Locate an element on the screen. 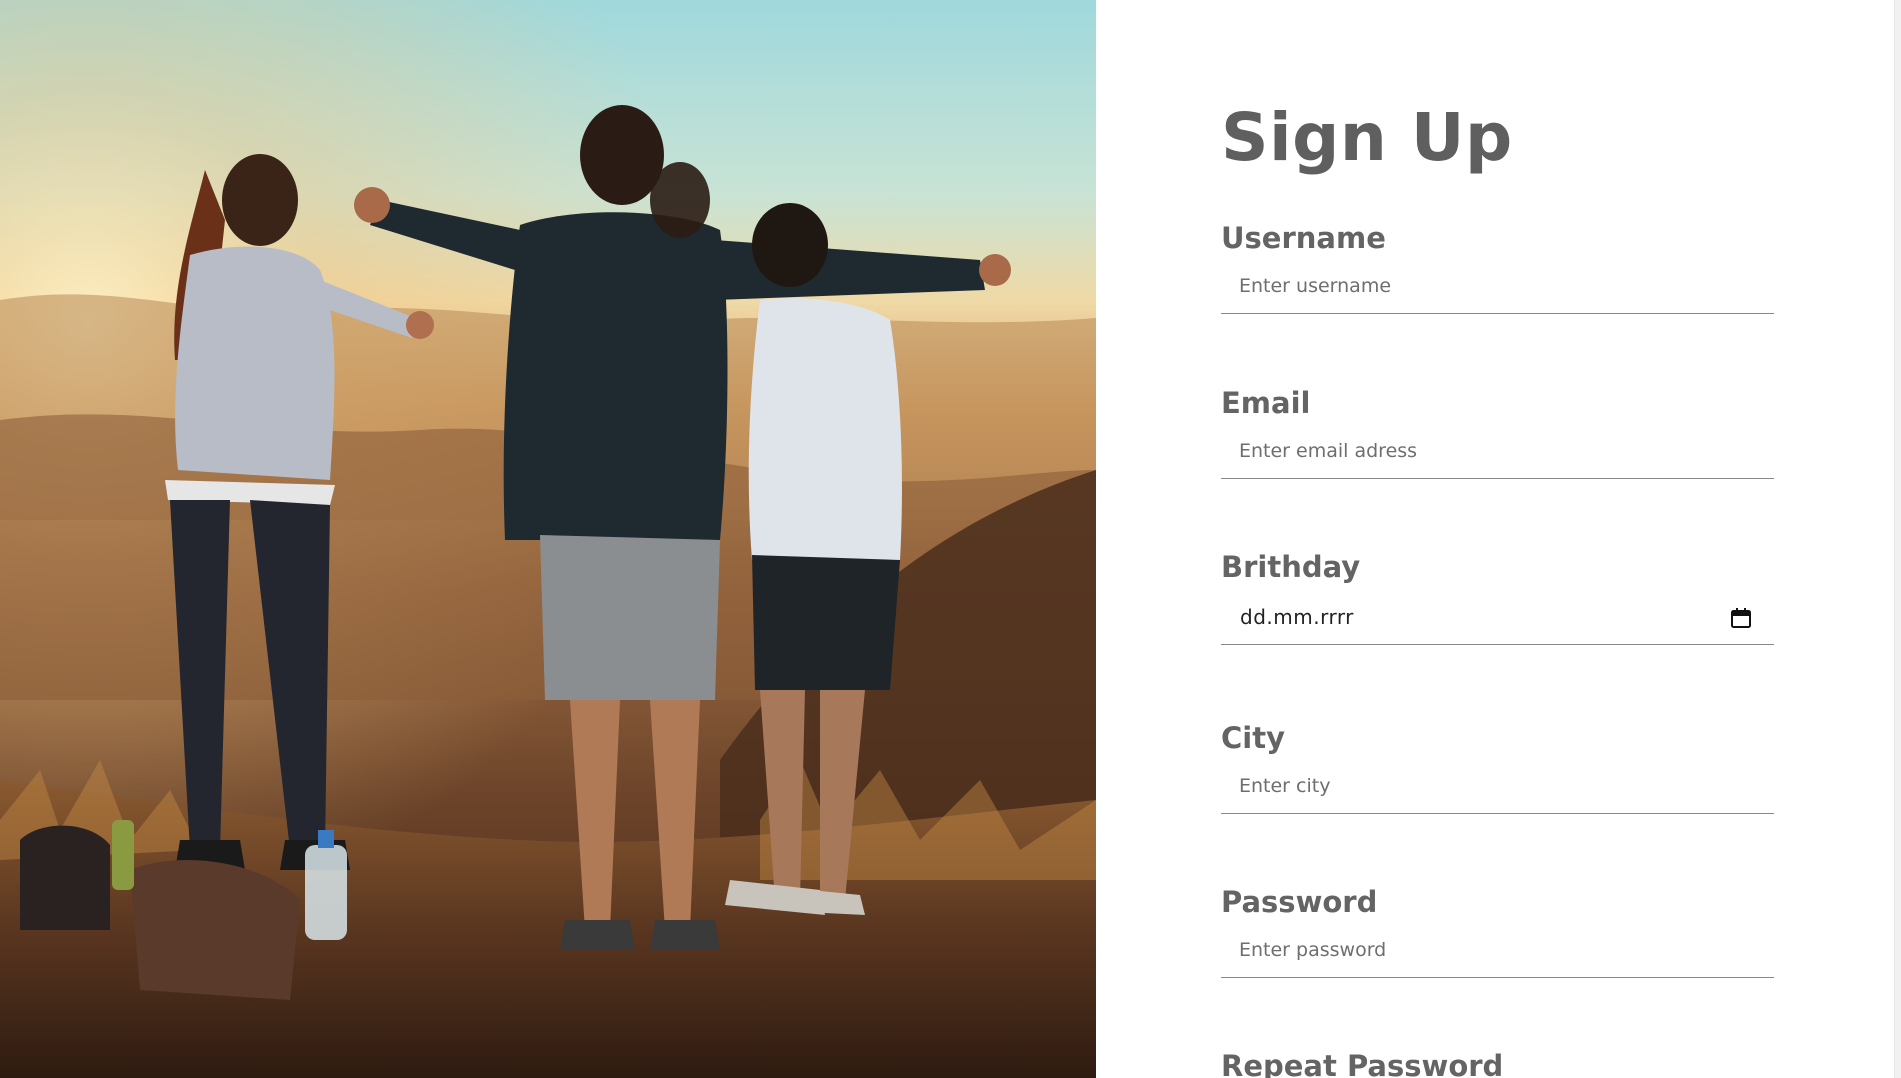  city-label: City is located at coordinates (1253, 738).